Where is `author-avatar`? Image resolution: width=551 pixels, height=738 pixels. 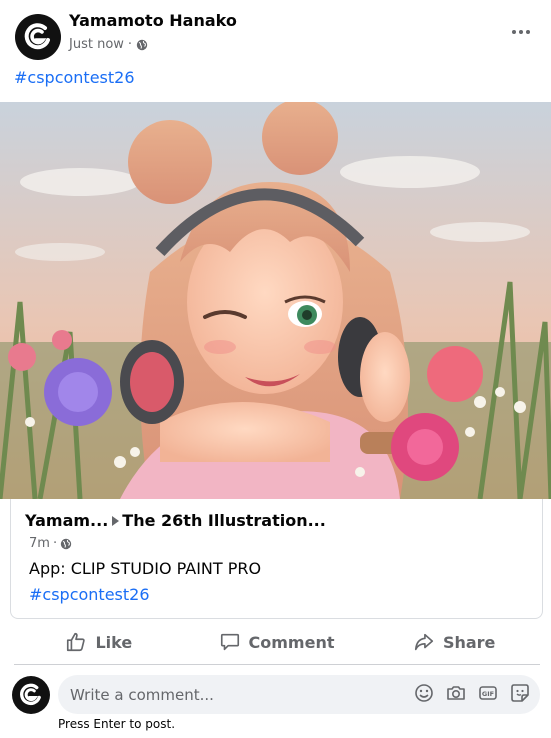 author-avatar is located at coordinates (38, 37).